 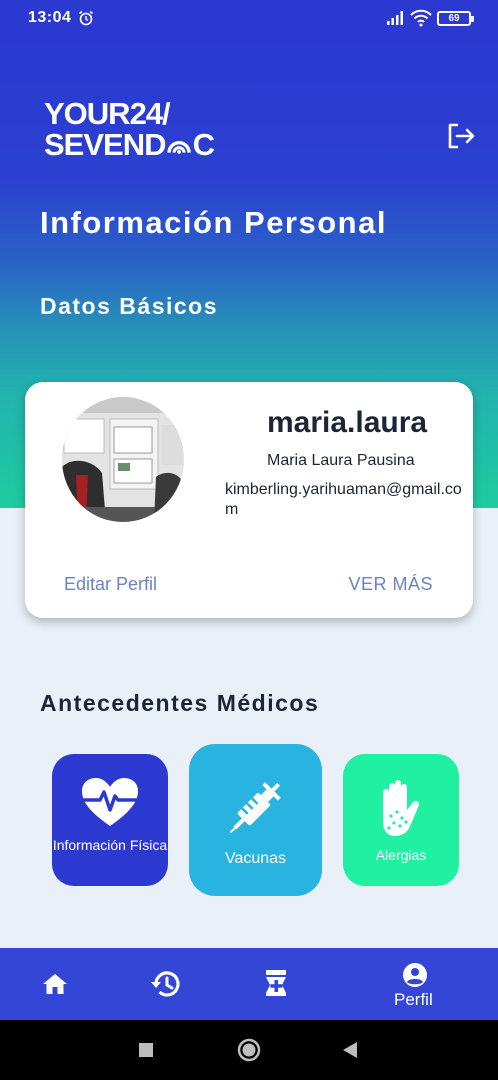 What do you see at coordinates (461, 136) in the screenshot?
I see `logout-icon` at bounding box center [461, 136].